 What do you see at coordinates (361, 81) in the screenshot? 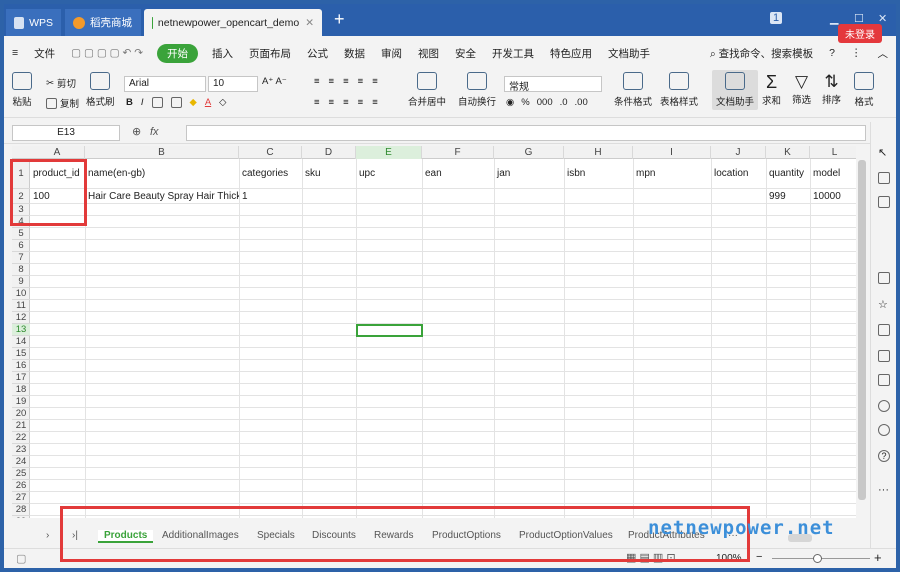
I see `indent-icon: ≡` at bounding box center [361, 81].